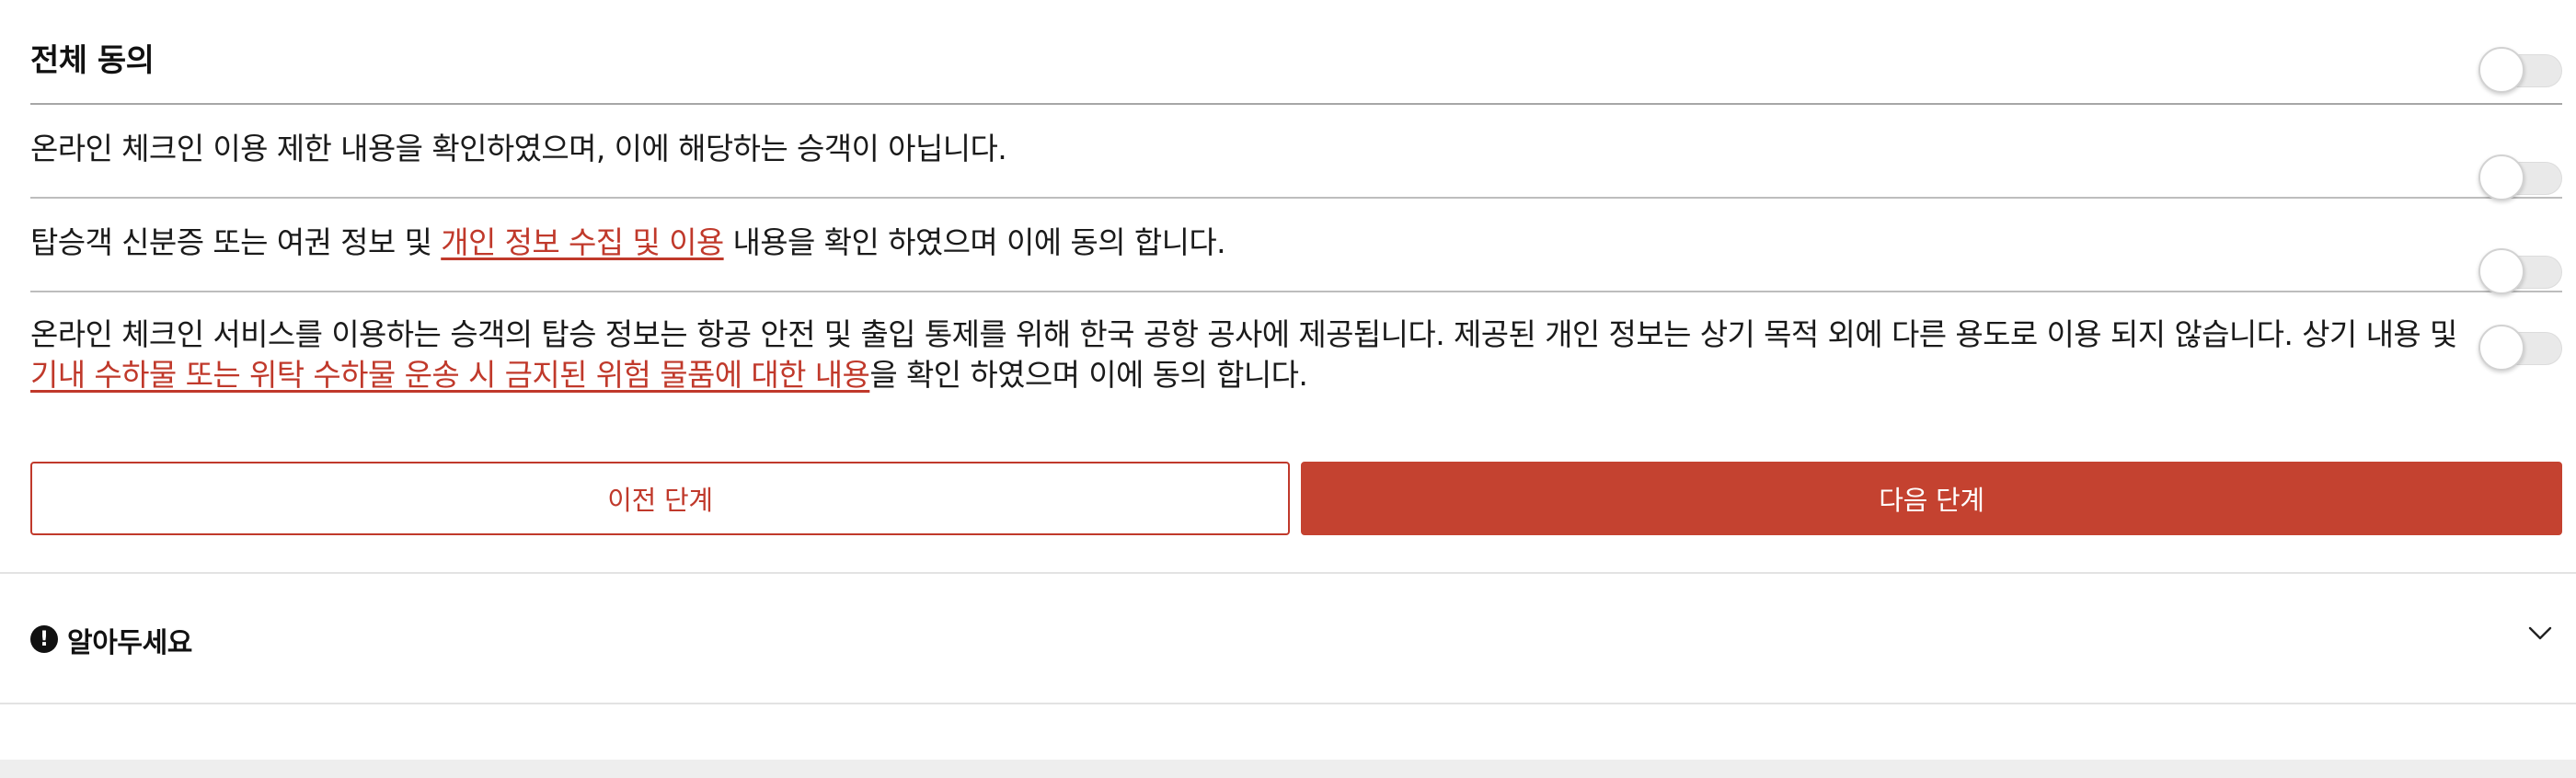  What do you see at coordinates (1932, 498) in the screenshot?
I see `next-step-button: 다음 단계` at bounding box center [1932, 498].